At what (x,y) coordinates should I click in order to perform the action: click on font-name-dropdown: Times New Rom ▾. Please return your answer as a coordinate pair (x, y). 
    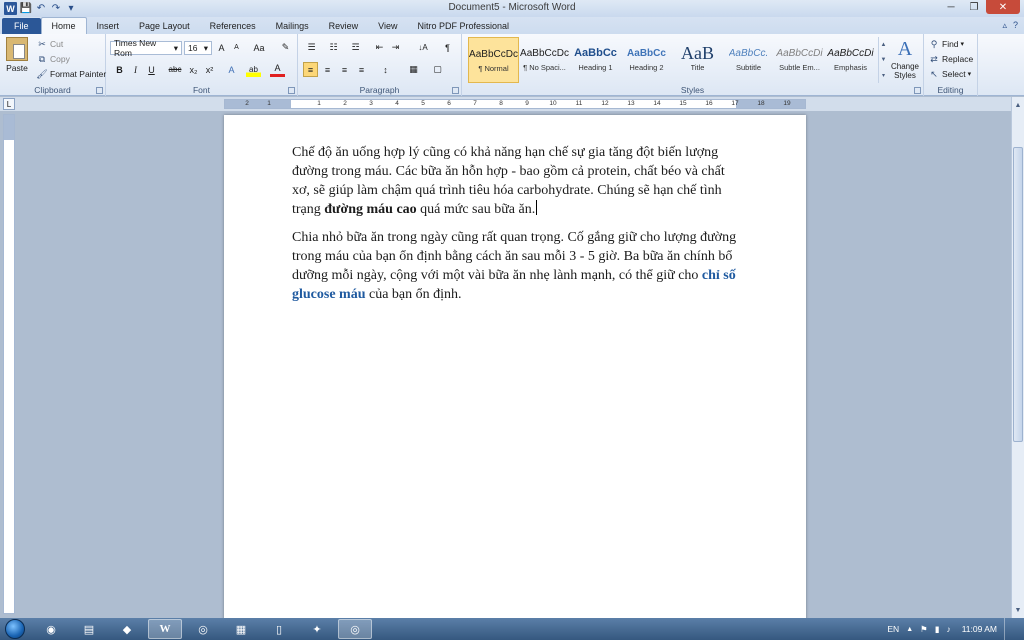
    Looking at the image, I should click on (146, 48).